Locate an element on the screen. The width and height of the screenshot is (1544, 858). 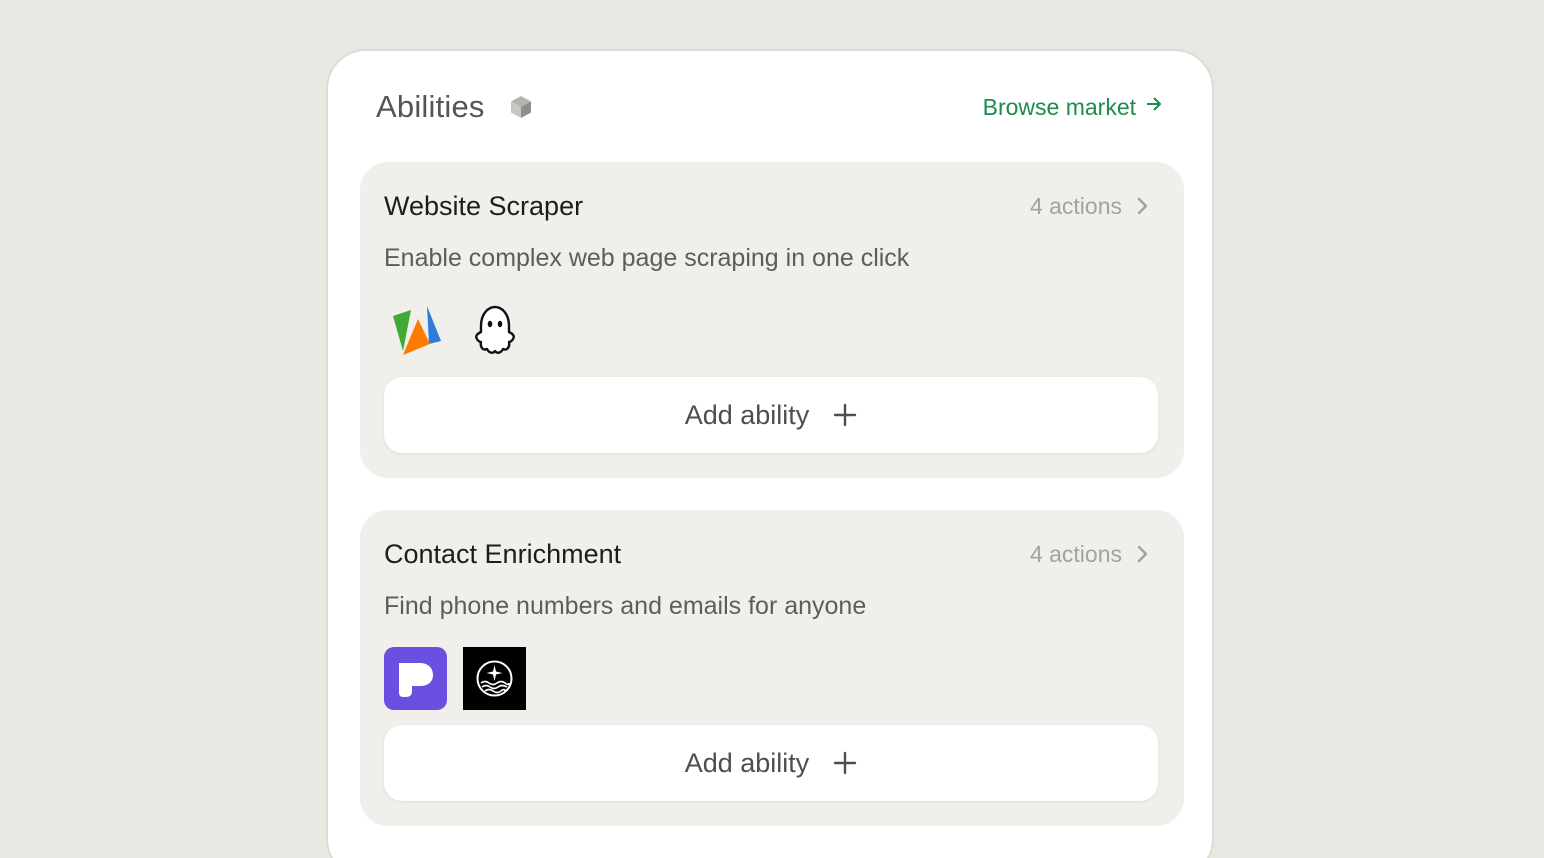
browse-market-label: Browse market is located at coordinates (1059, 106).